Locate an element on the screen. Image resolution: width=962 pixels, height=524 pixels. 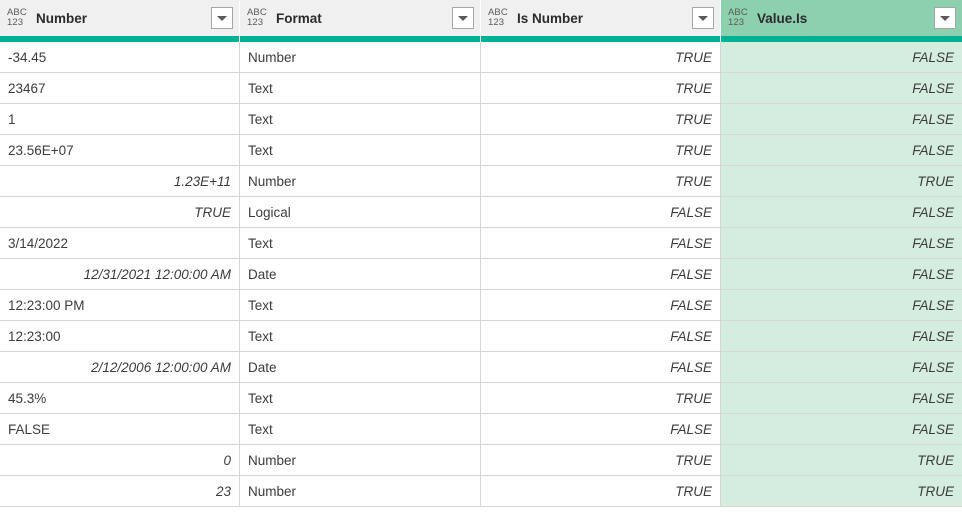
table-row: -34.45 Number TRUE FALSE is located at coordinates (481, 57).